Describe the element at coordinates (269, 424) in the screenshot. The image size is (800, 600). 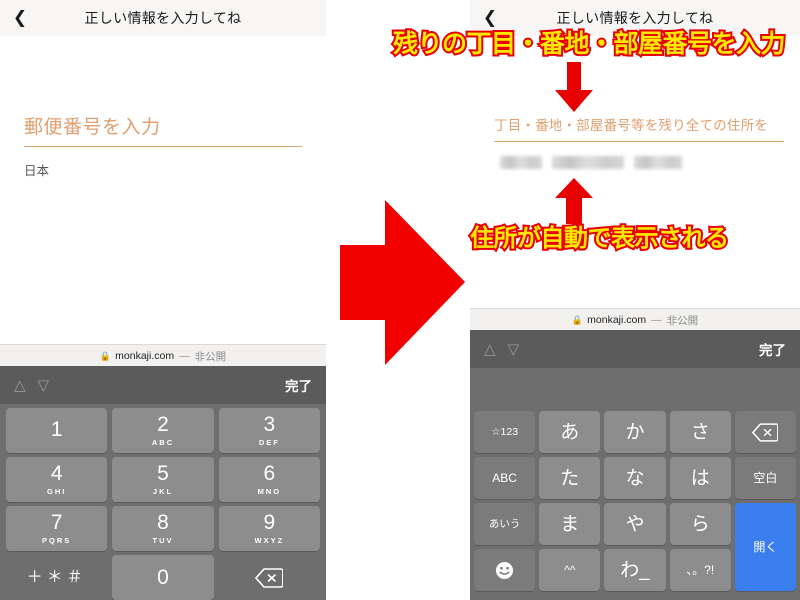
I see `key-label: 3` at that location.